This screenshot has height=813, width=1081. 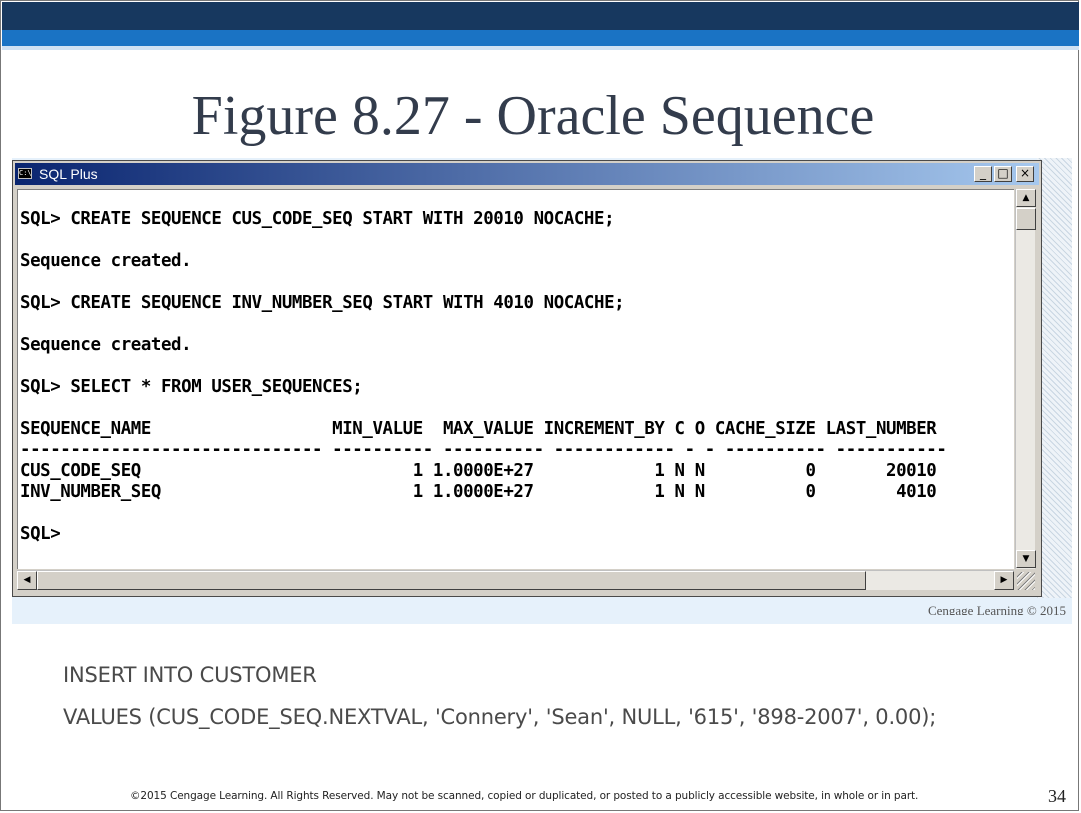 I want to click on vertical-scrollbar: ▲ ▼, so click(x=1025, y=379).